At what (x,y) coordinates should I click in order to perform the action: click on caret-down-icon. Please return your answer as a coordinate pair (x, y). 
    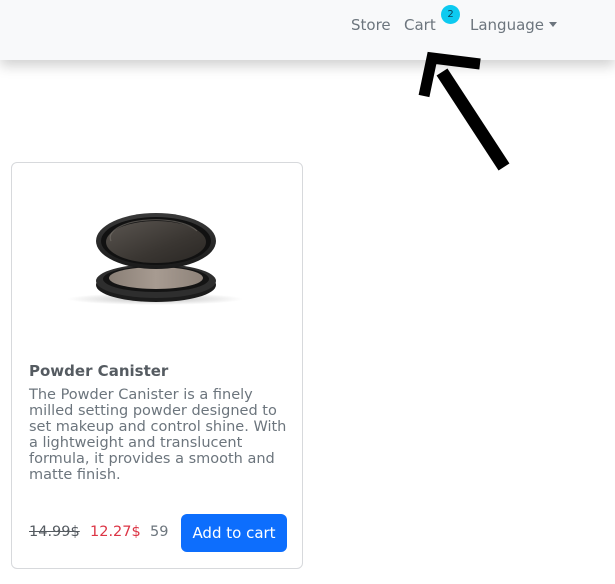
    Looking at the image, I should click on (553, 24).